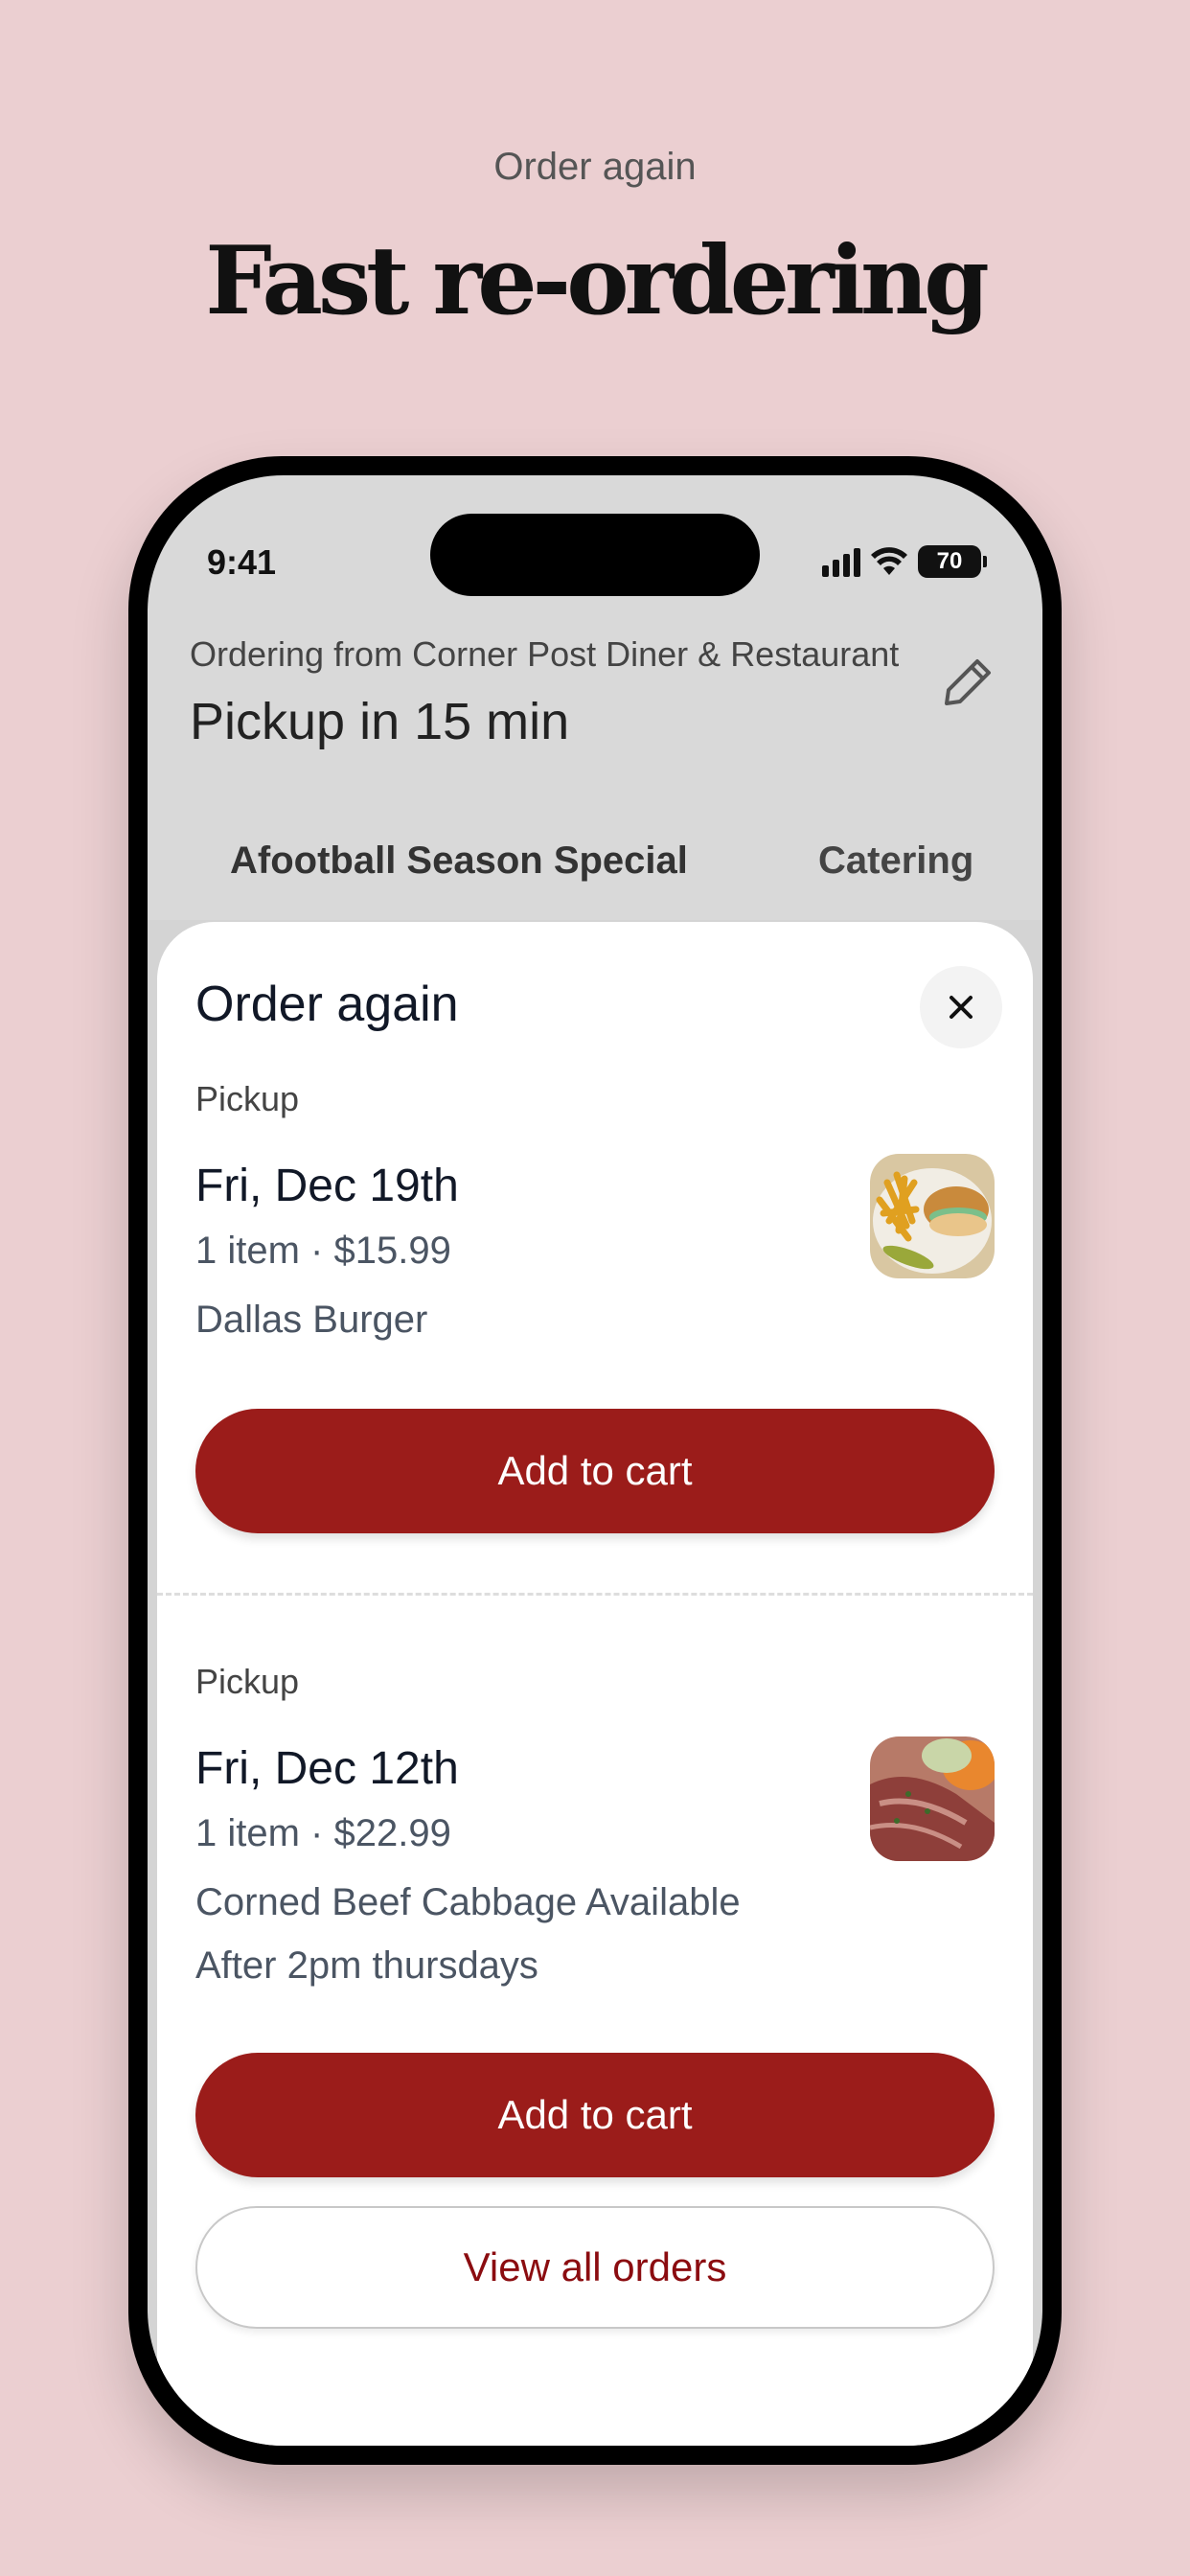 Image resolution: width=1190 pixels, height=2576 pixels. Describe the element at coordinates (311, 1320) in the screenshot. I see `order-item-name: Dallas Burger` at that location.